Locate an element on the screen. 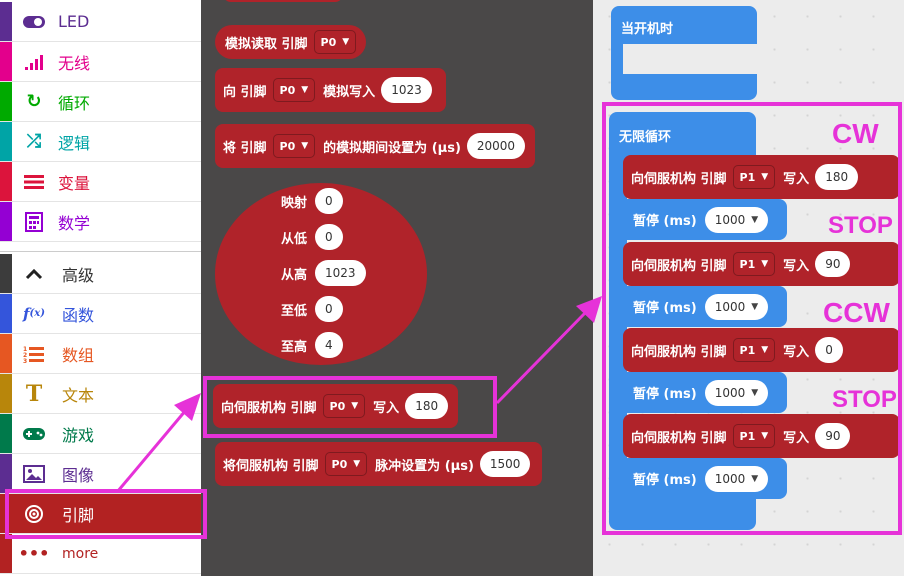 The height and width of the screenshot is (576, 904). block-label: 当开机时 is located at coordinates (647, 29).